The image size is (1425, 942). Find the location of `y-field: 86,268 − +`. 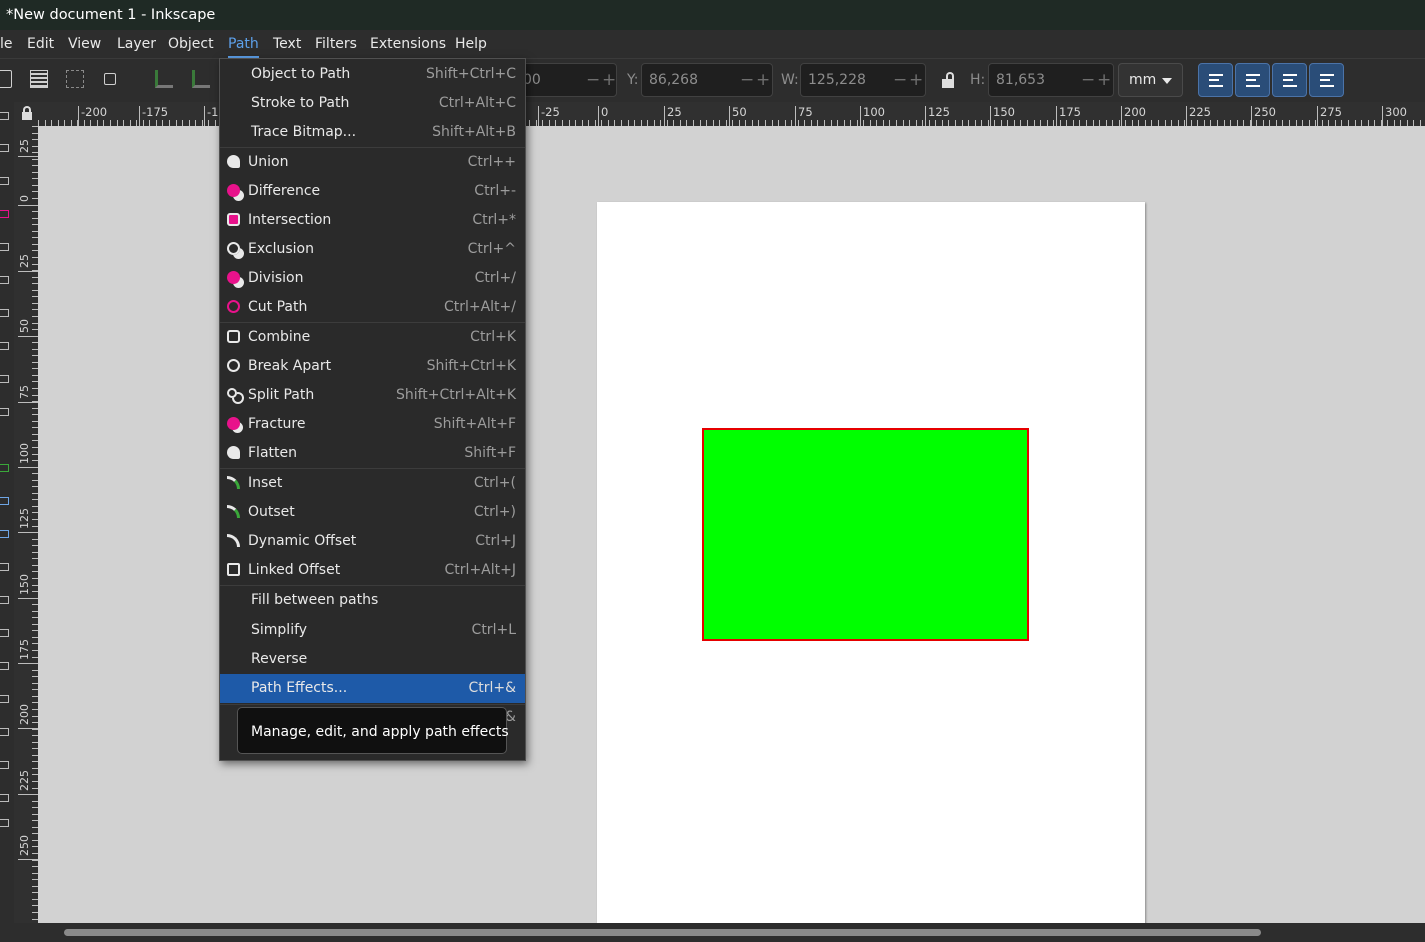

y-field: 86,268 − + is located at coordinates (707, 80).